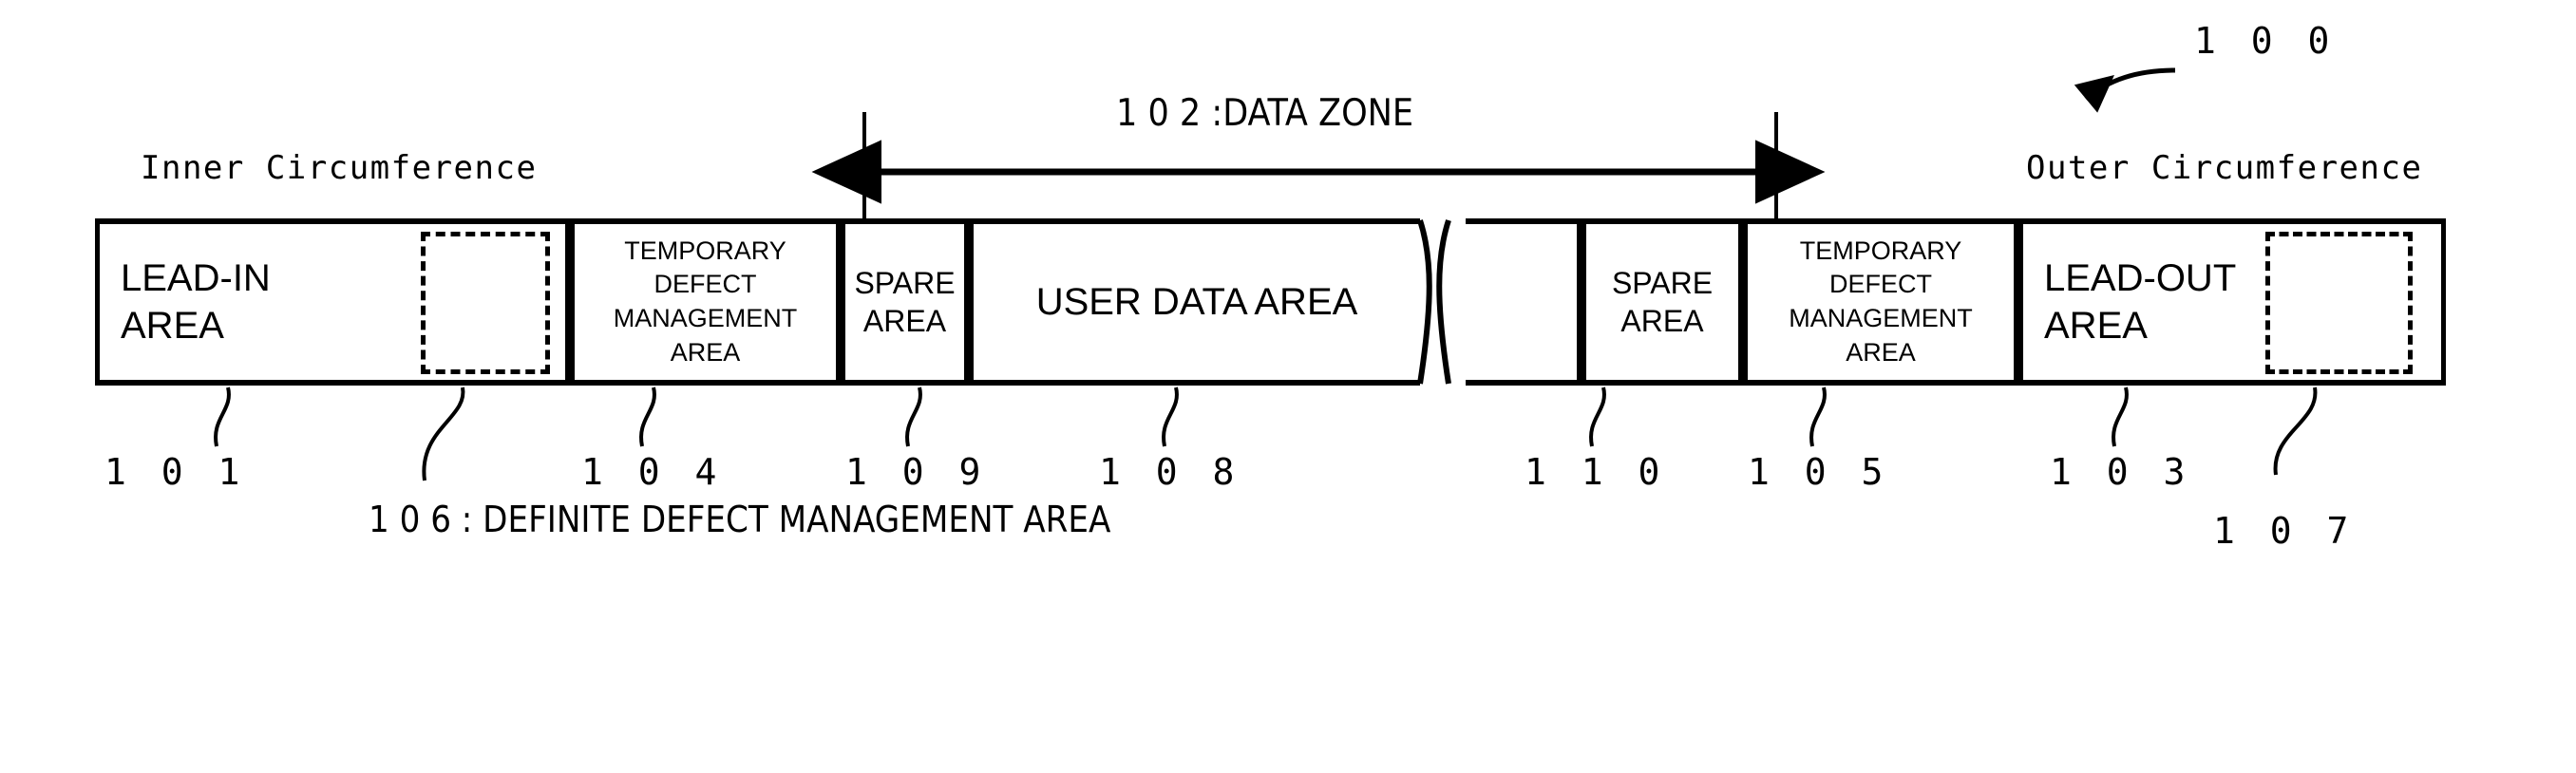  I want to click on segment-temporary-defect-management-outer: TEMPORARY DEFECT MANAGEMENT AREA, so click(1880, 302).